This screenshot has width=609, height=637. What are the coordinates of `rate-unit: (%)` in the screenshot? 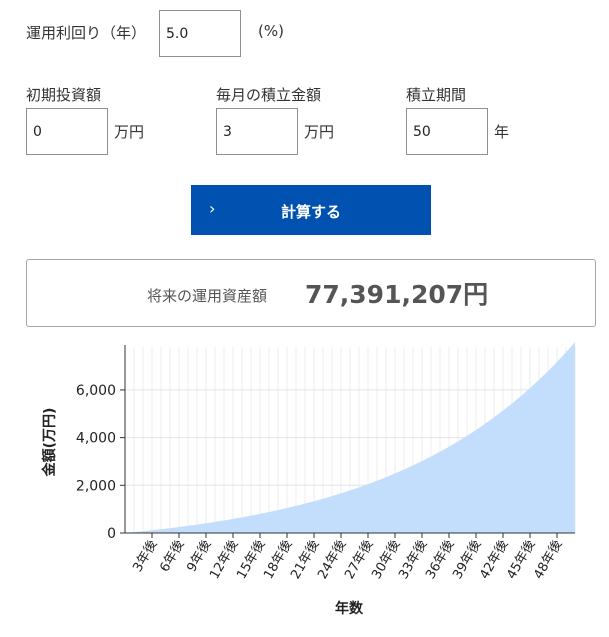 It's located at (271, 31).